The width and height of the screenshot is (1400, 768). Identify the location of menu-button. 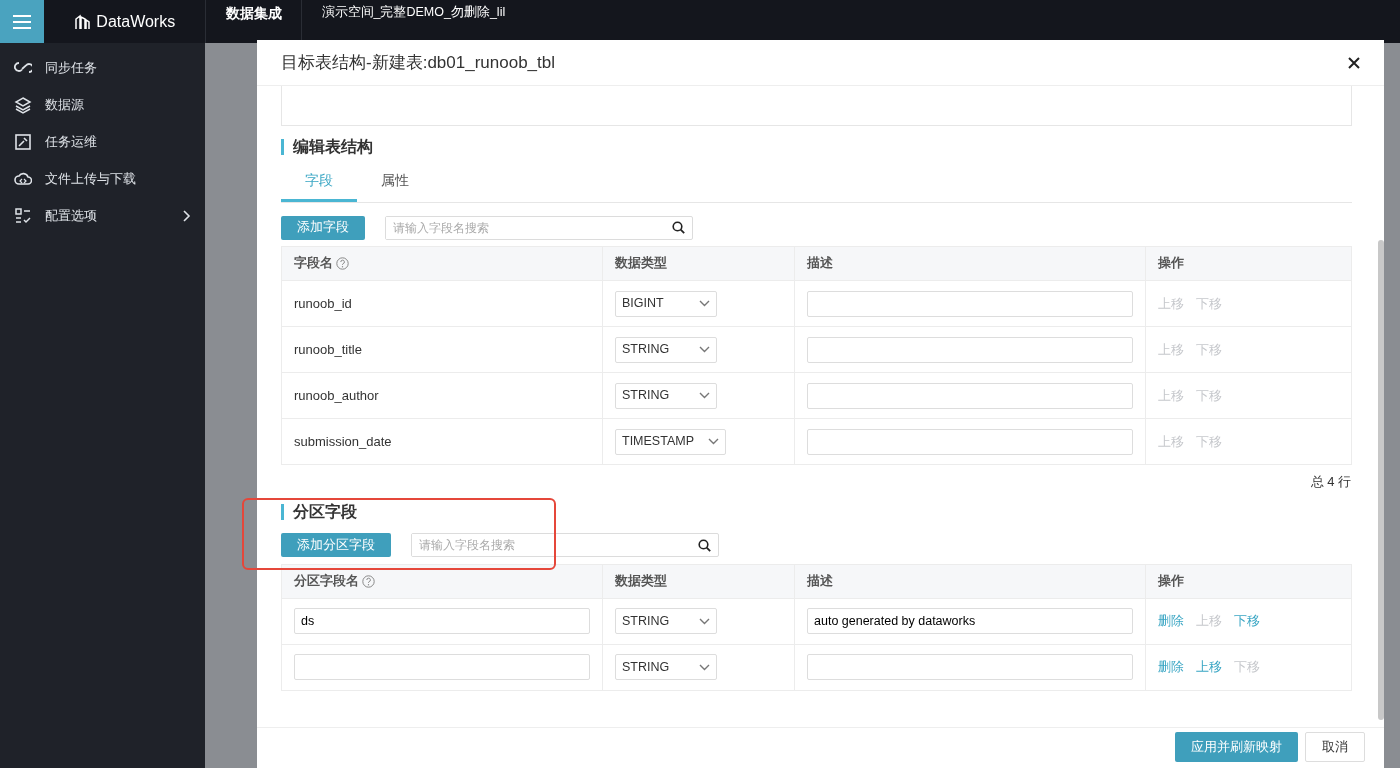
(22, 21).